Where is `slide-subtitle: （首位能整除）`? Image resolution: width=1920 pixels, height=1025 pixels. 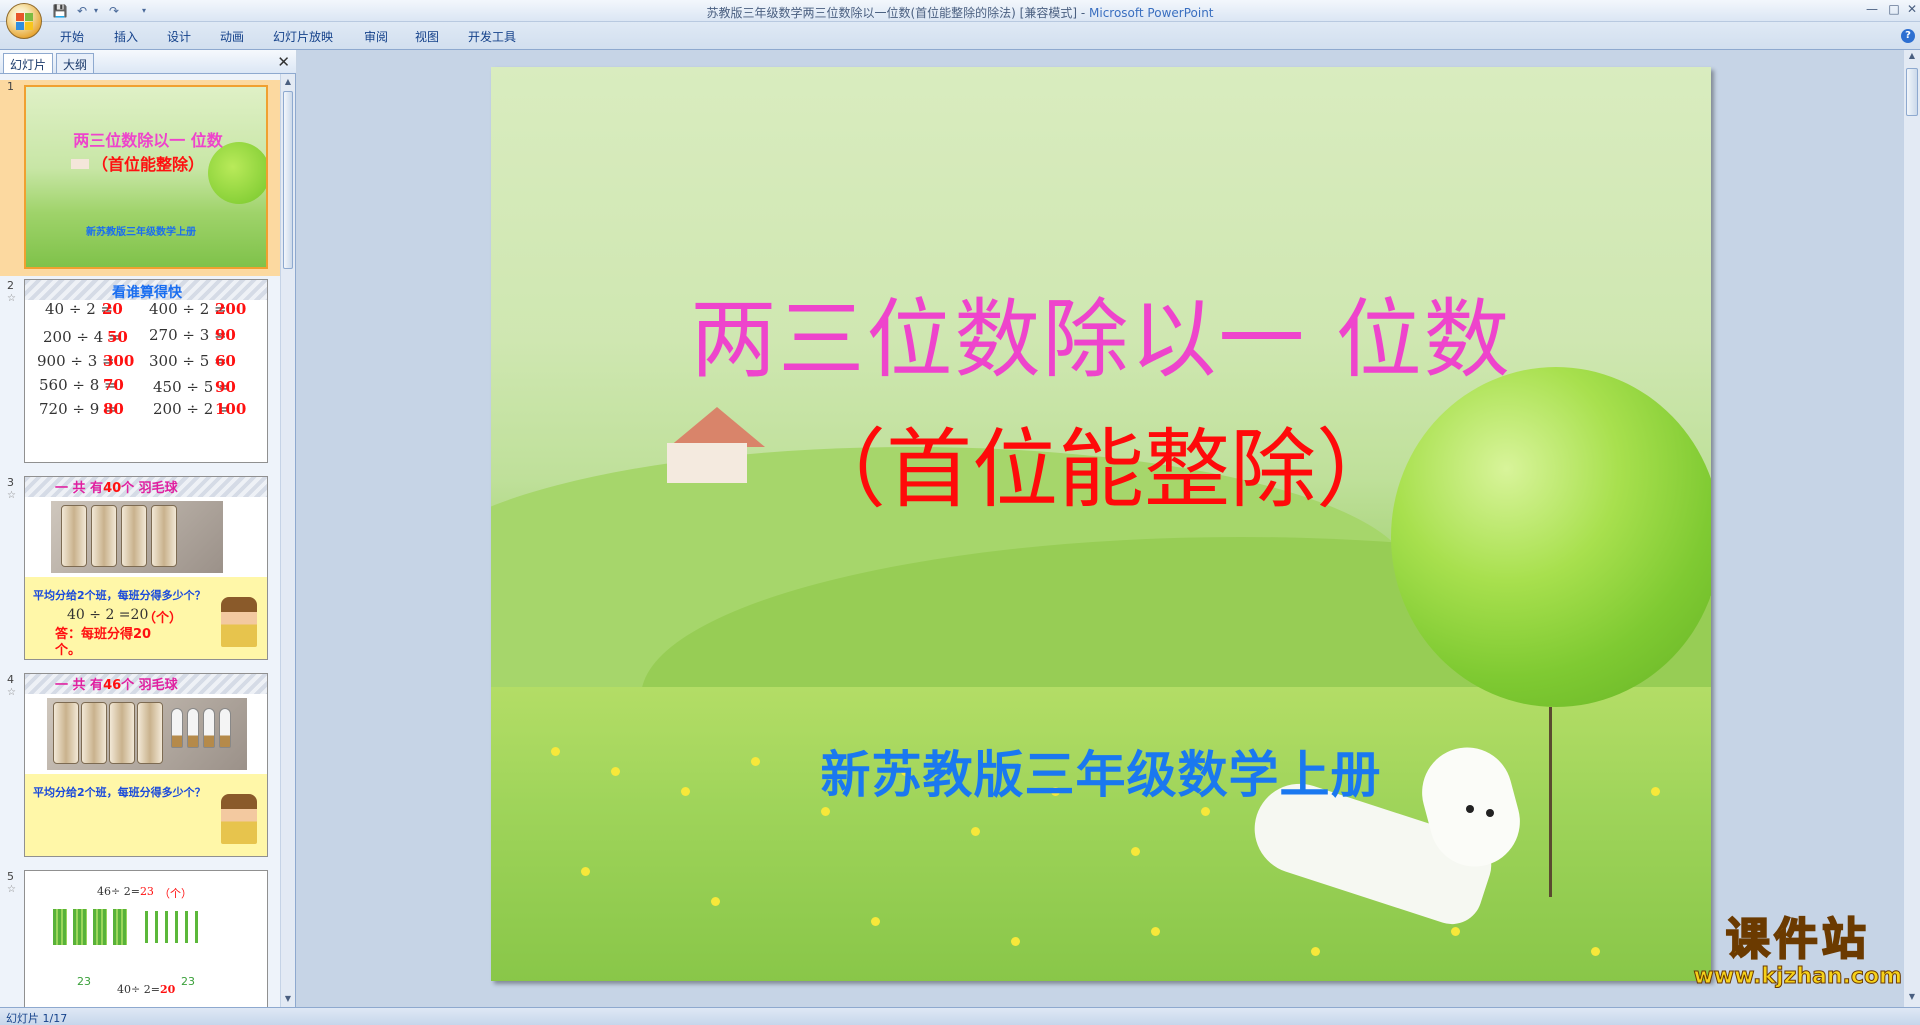 slide-subtitle: （首位能整除） is located at coordinates (1101, 461).